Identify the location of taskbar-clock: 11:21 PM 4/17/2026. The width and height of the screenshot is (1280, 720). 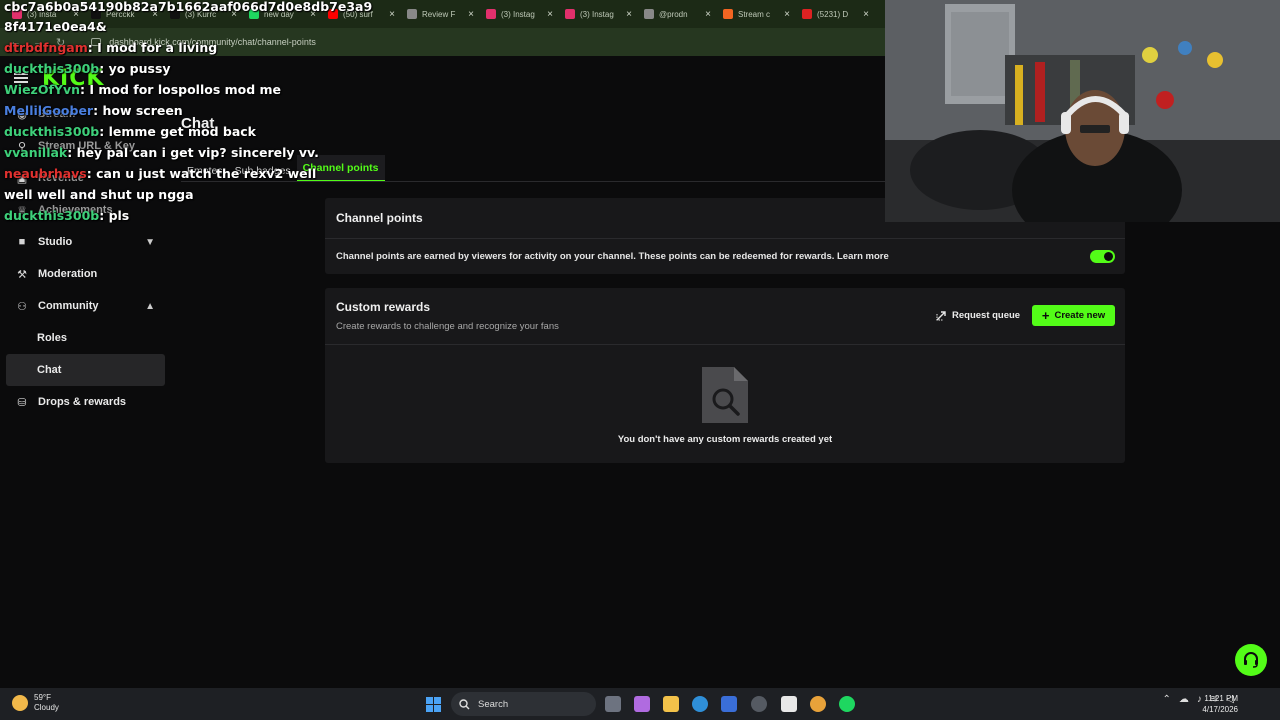
(1220, 704).